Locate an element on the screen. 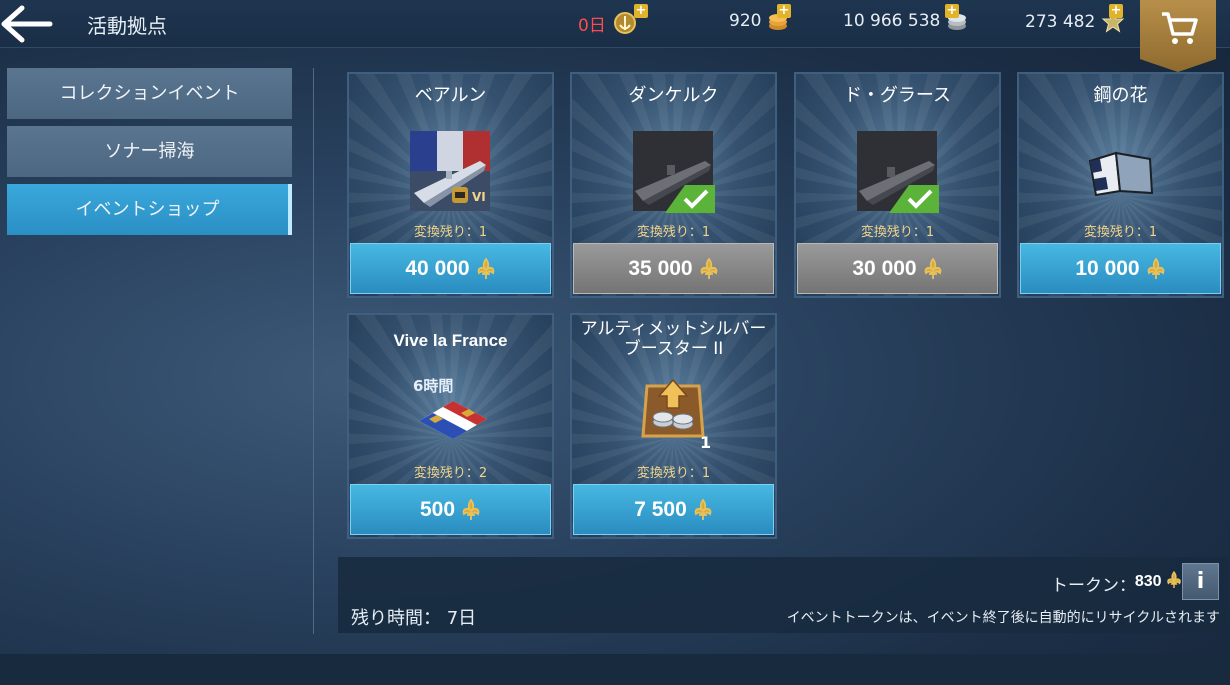 The image size is (1230, 685). ship-dunkerque-image is located at coordinates (674, 172).